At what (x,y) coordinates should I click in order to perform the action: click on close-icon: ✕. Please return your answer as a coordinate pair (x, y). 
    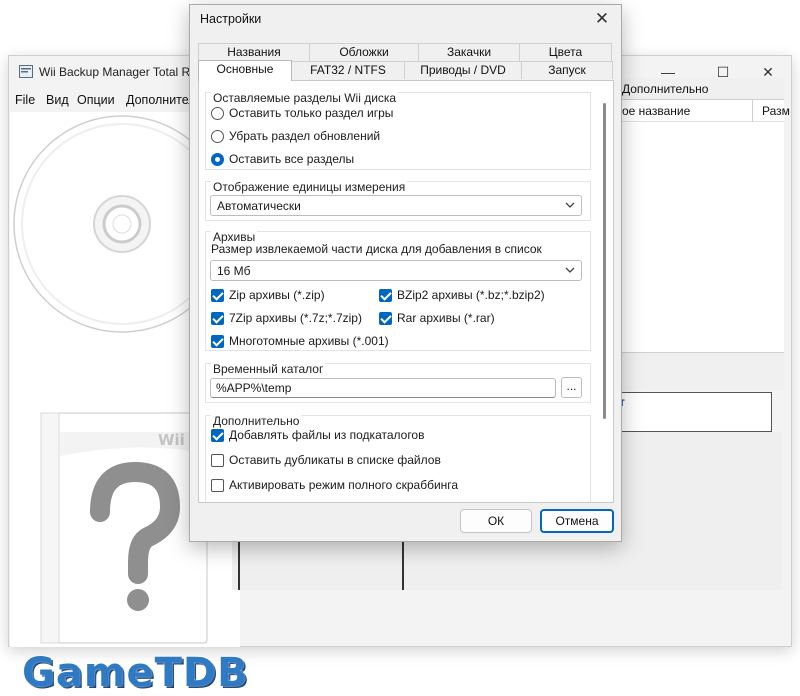
    Looking at the image, I should click on (602, 19).